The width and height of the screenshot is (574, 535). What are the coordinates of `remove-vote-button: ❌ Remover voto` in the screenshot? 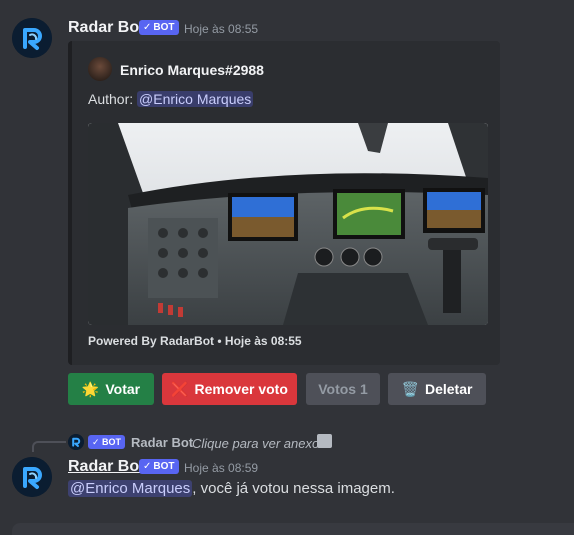 It's located at (229, 389).